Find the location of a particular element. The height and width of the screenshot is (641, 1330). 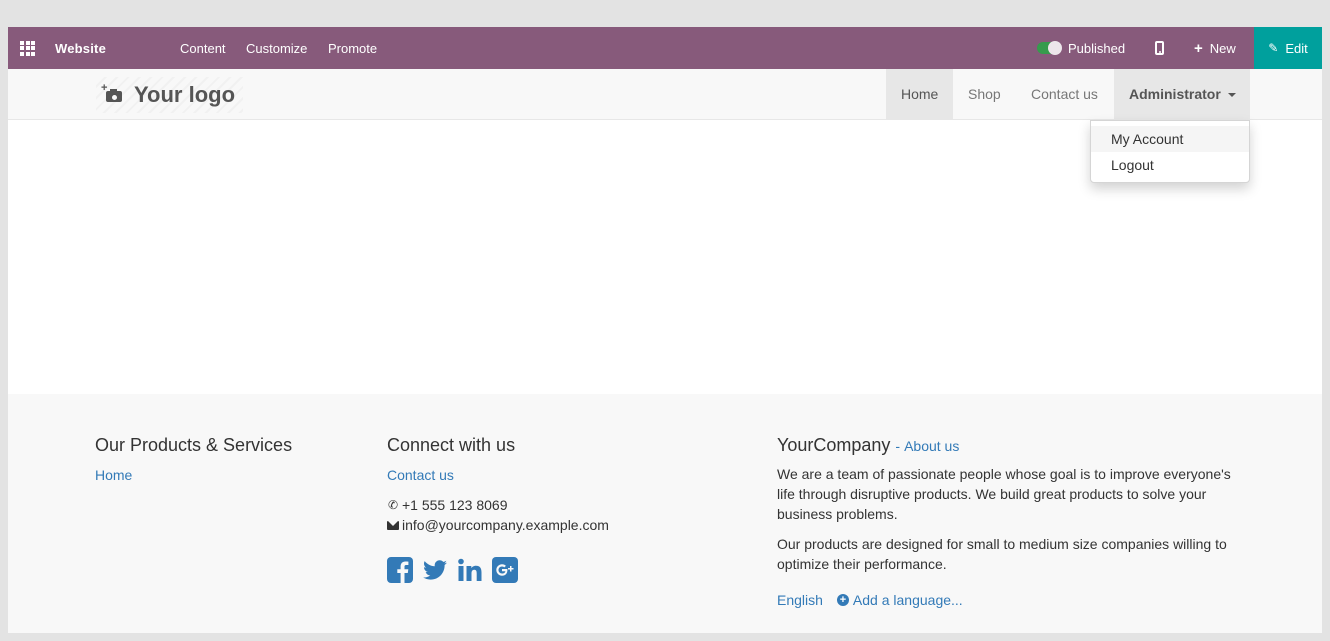

nav-link-home: Home is located at coordinates (920, 94).